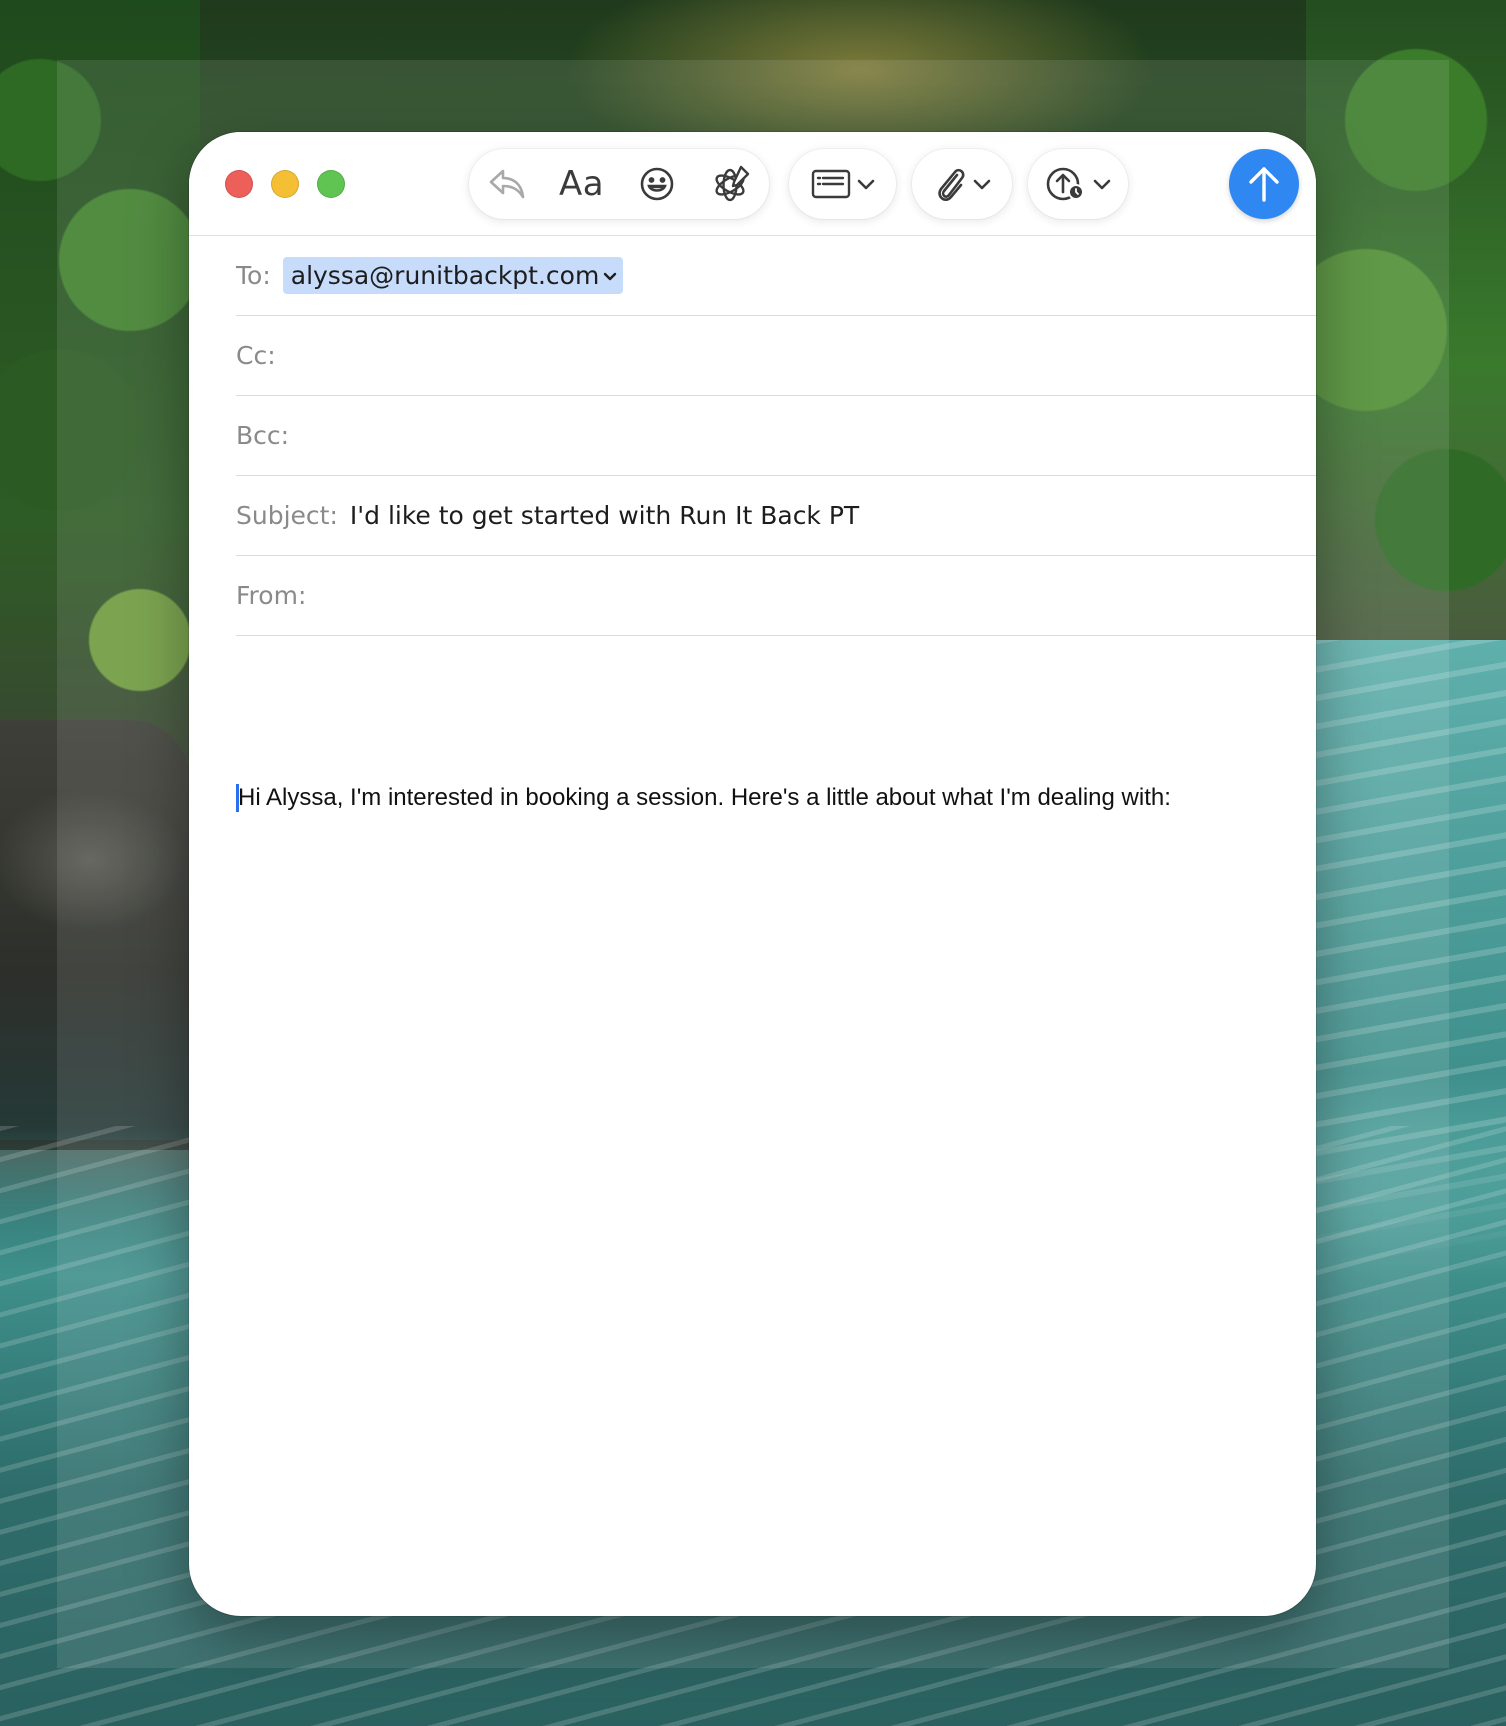 The height and width of the screenshot is (1726, 1506). I want to click on emoji-face-icon, so click(656, 184).